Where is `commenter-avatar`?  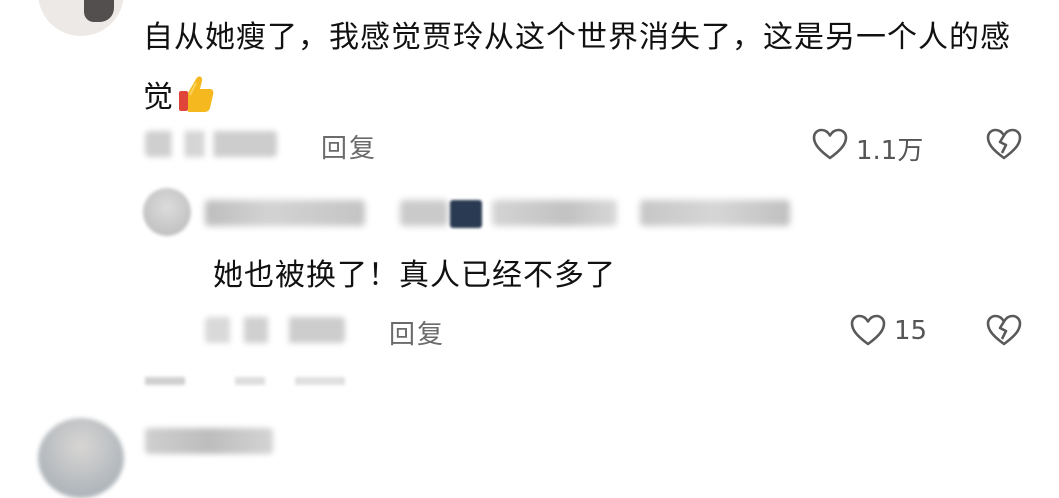
commenter-avatar is located at coordinates (81, 18).